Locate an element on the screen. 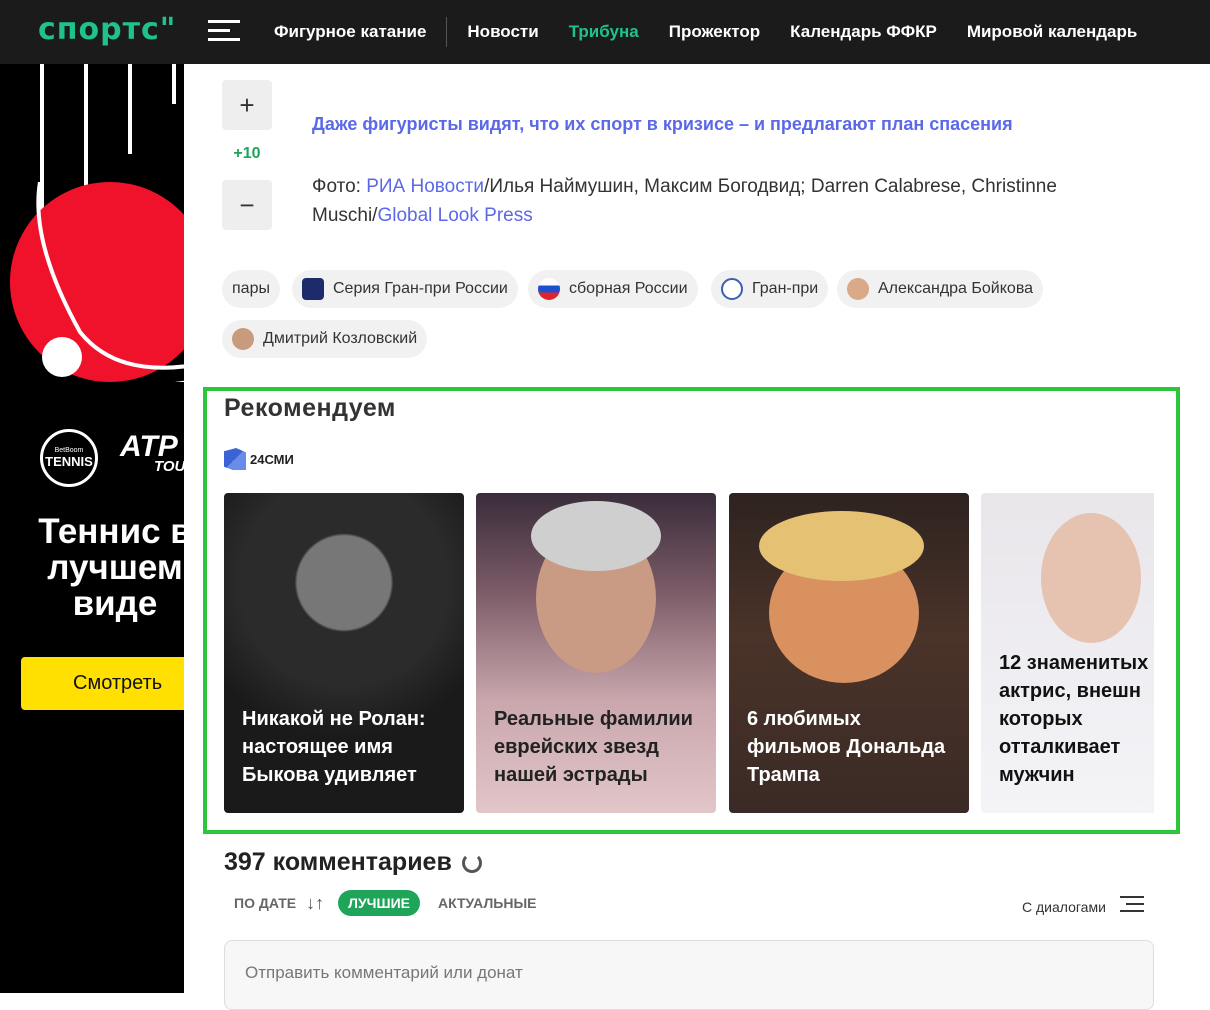  tag-label: Александра Бойкова is located at coordinates (956, 288).